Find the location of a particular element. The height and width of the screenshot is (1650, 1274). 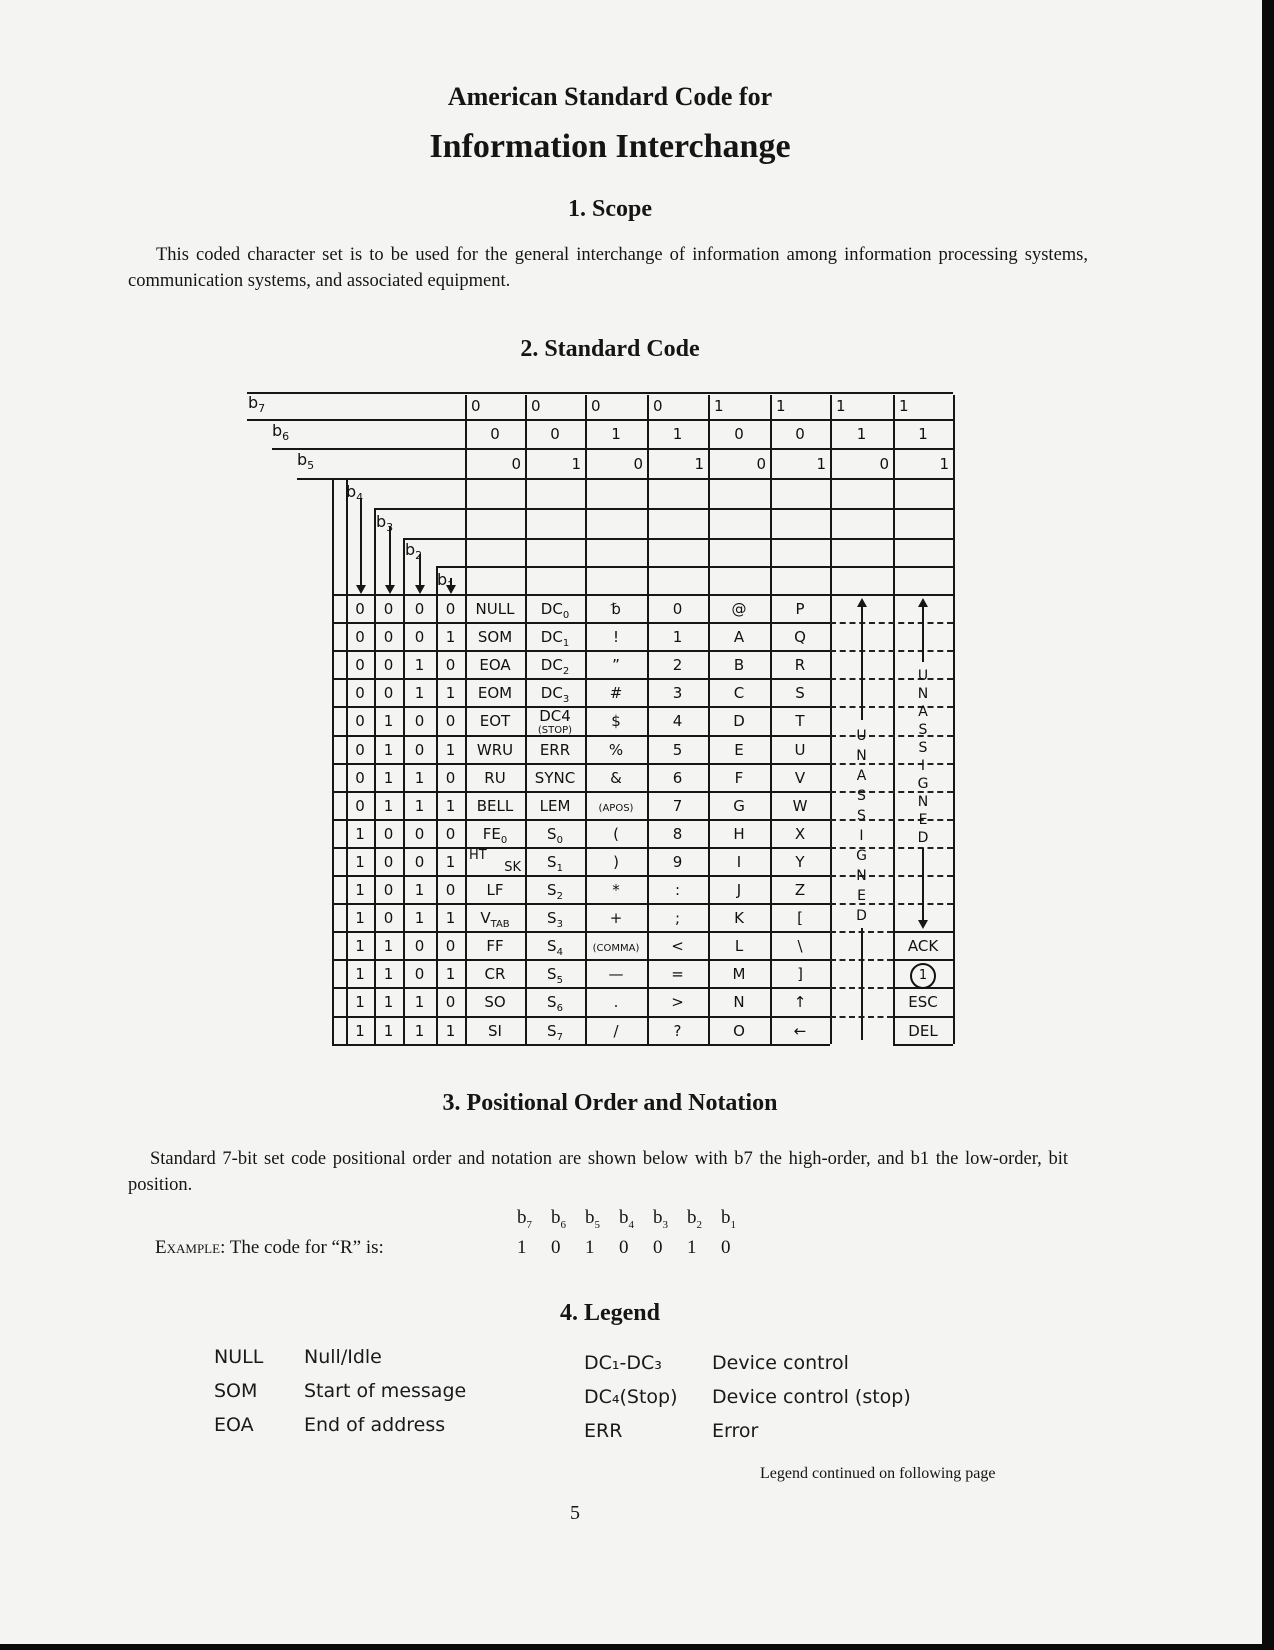

char-cell: 5 is located at coordinates (677, 749).